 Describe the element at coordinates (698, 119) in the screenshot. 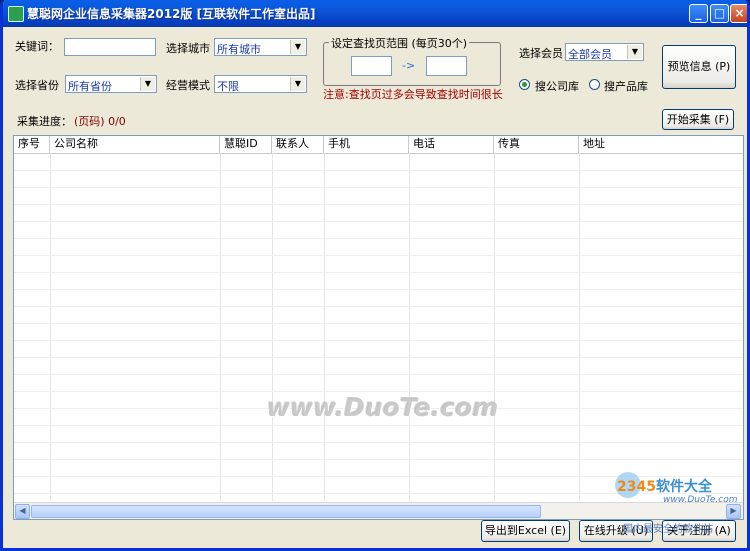

I see `start-button: 开始采集 (F)` at that location.